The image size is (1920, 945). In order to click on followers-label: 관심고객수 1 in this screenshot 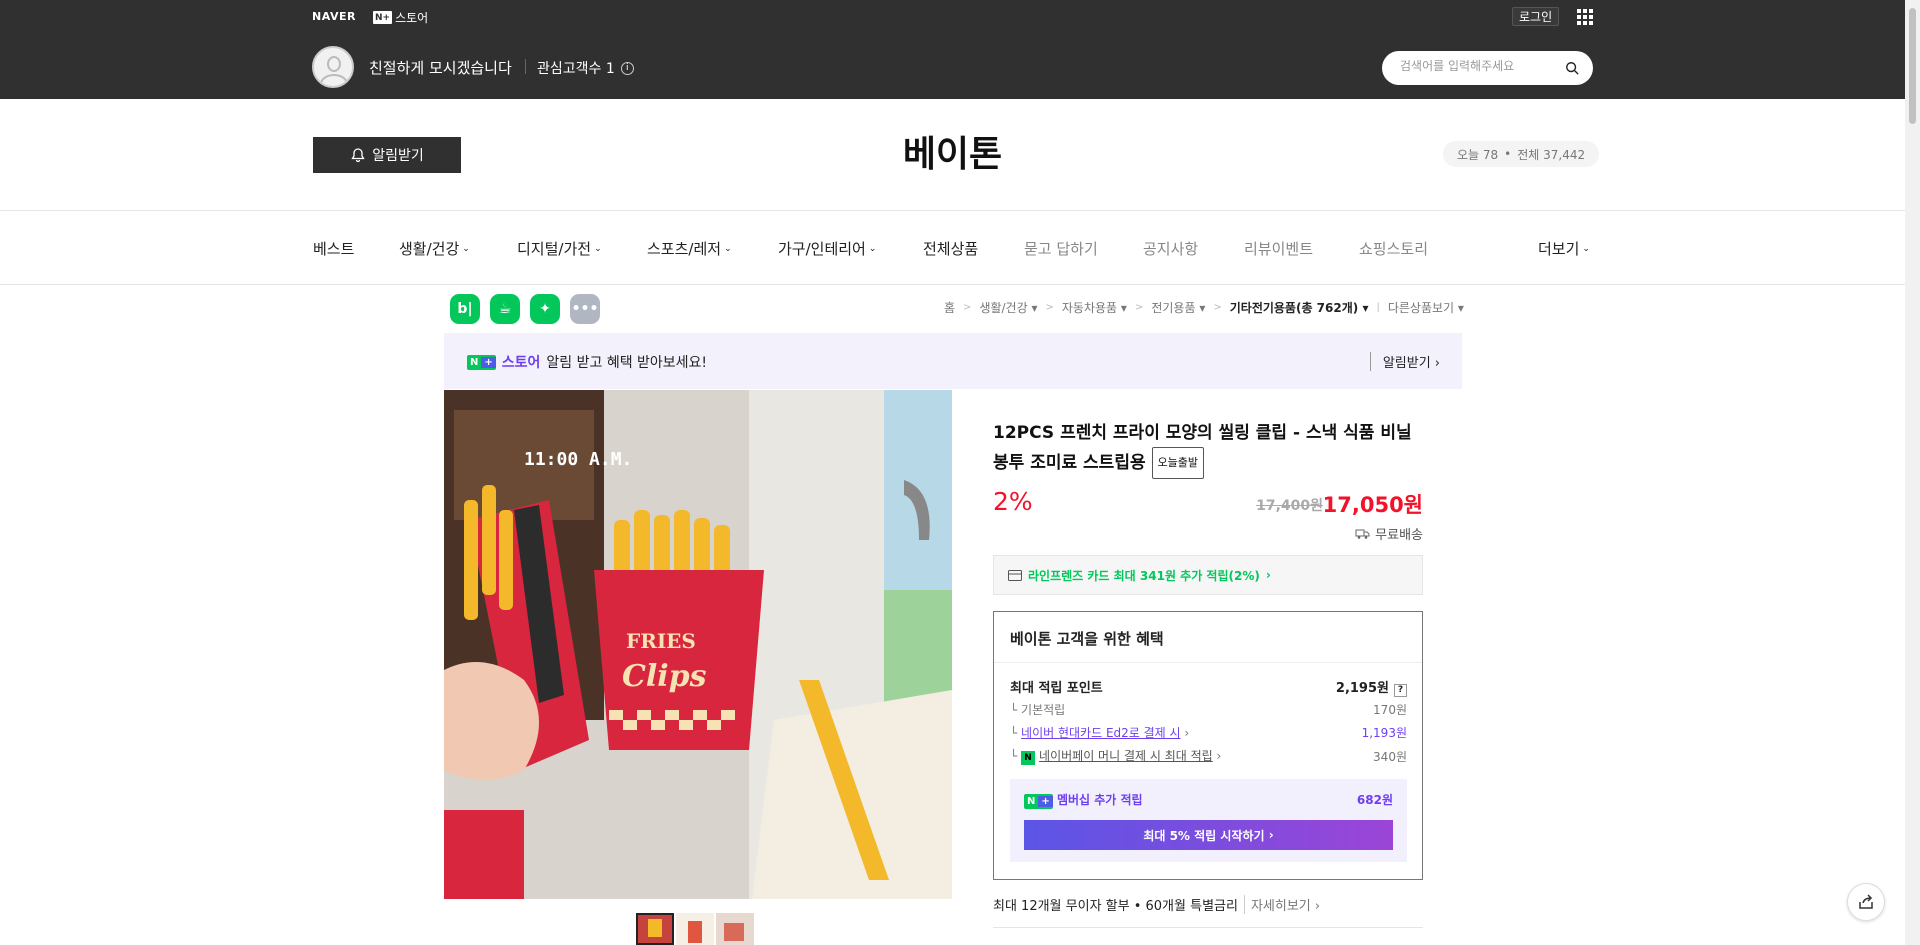, I will do `click(576, 69)`.